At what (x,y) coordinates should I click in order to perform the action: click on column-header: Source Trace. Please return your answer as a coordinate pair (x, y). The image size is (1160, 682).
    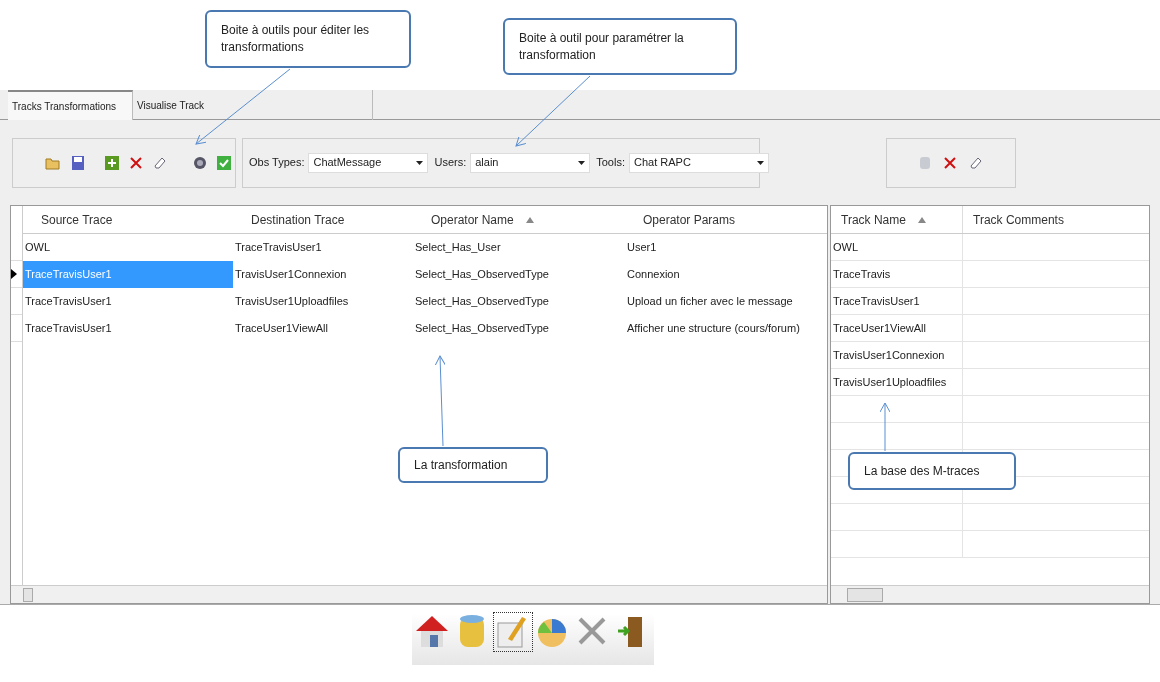
    Looking at the image, I should click on (128, 219).